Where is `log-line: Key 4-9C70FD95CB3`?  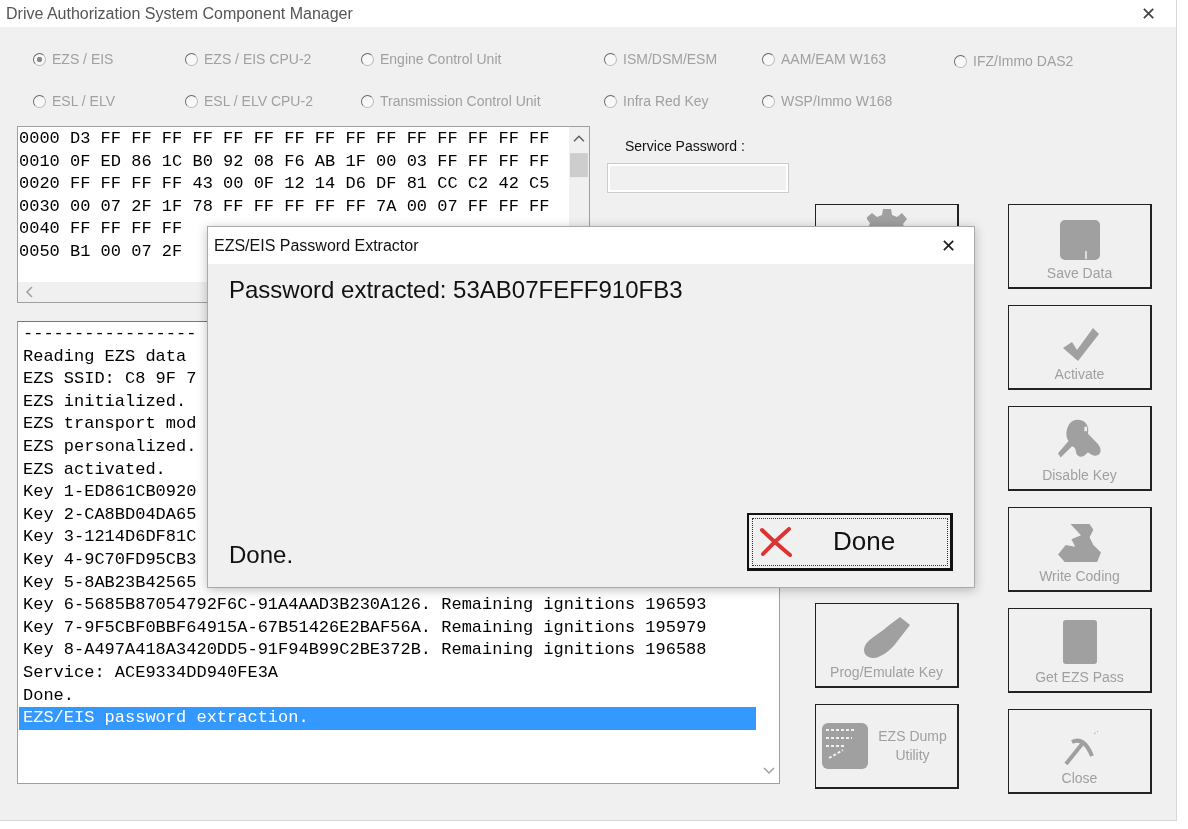 log-line: Key 4-9C70FD95CB3 is located at coordinates (108, 560).